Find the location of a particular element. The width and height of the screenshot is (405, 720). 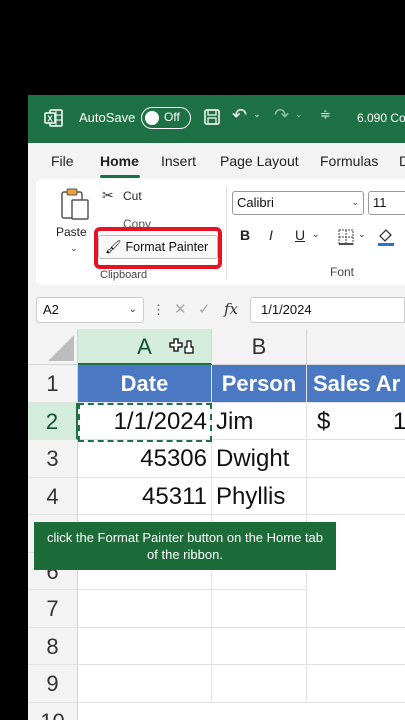

cell-c7 is located at coordinates (356, 609).